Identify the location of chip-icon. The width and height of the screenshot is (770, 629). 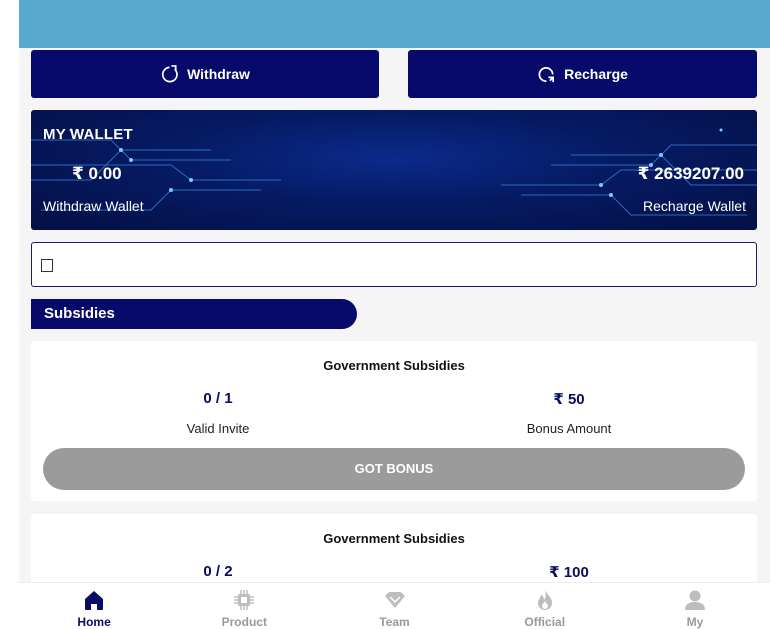
(244, 600).